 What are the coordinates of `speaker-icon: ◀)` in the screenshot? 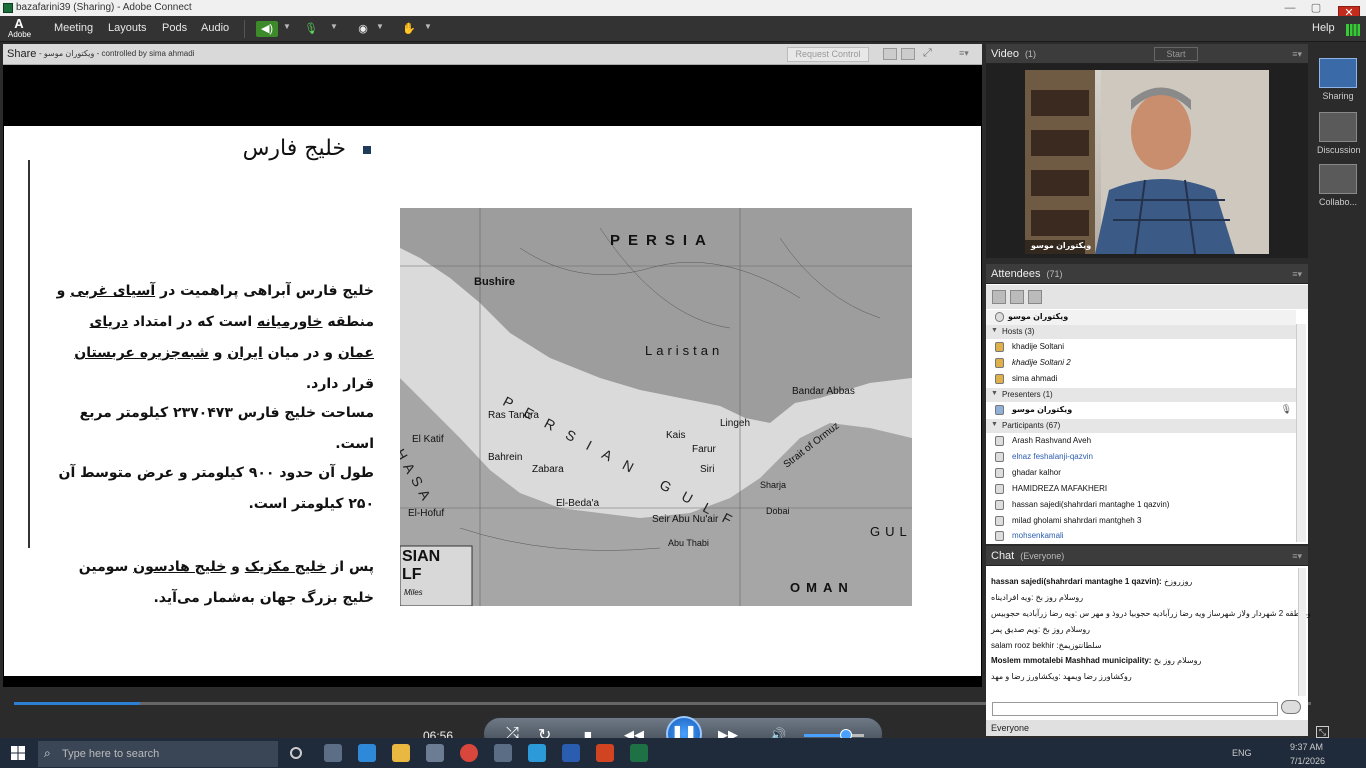 It's located at (267, 29).